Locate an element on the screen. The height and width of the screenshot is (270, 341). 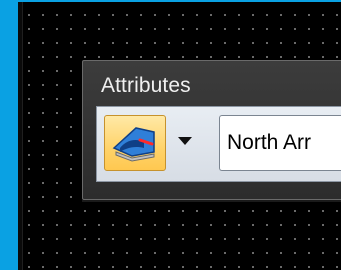
canvas-left-edge is located at coordinates (20, 136).